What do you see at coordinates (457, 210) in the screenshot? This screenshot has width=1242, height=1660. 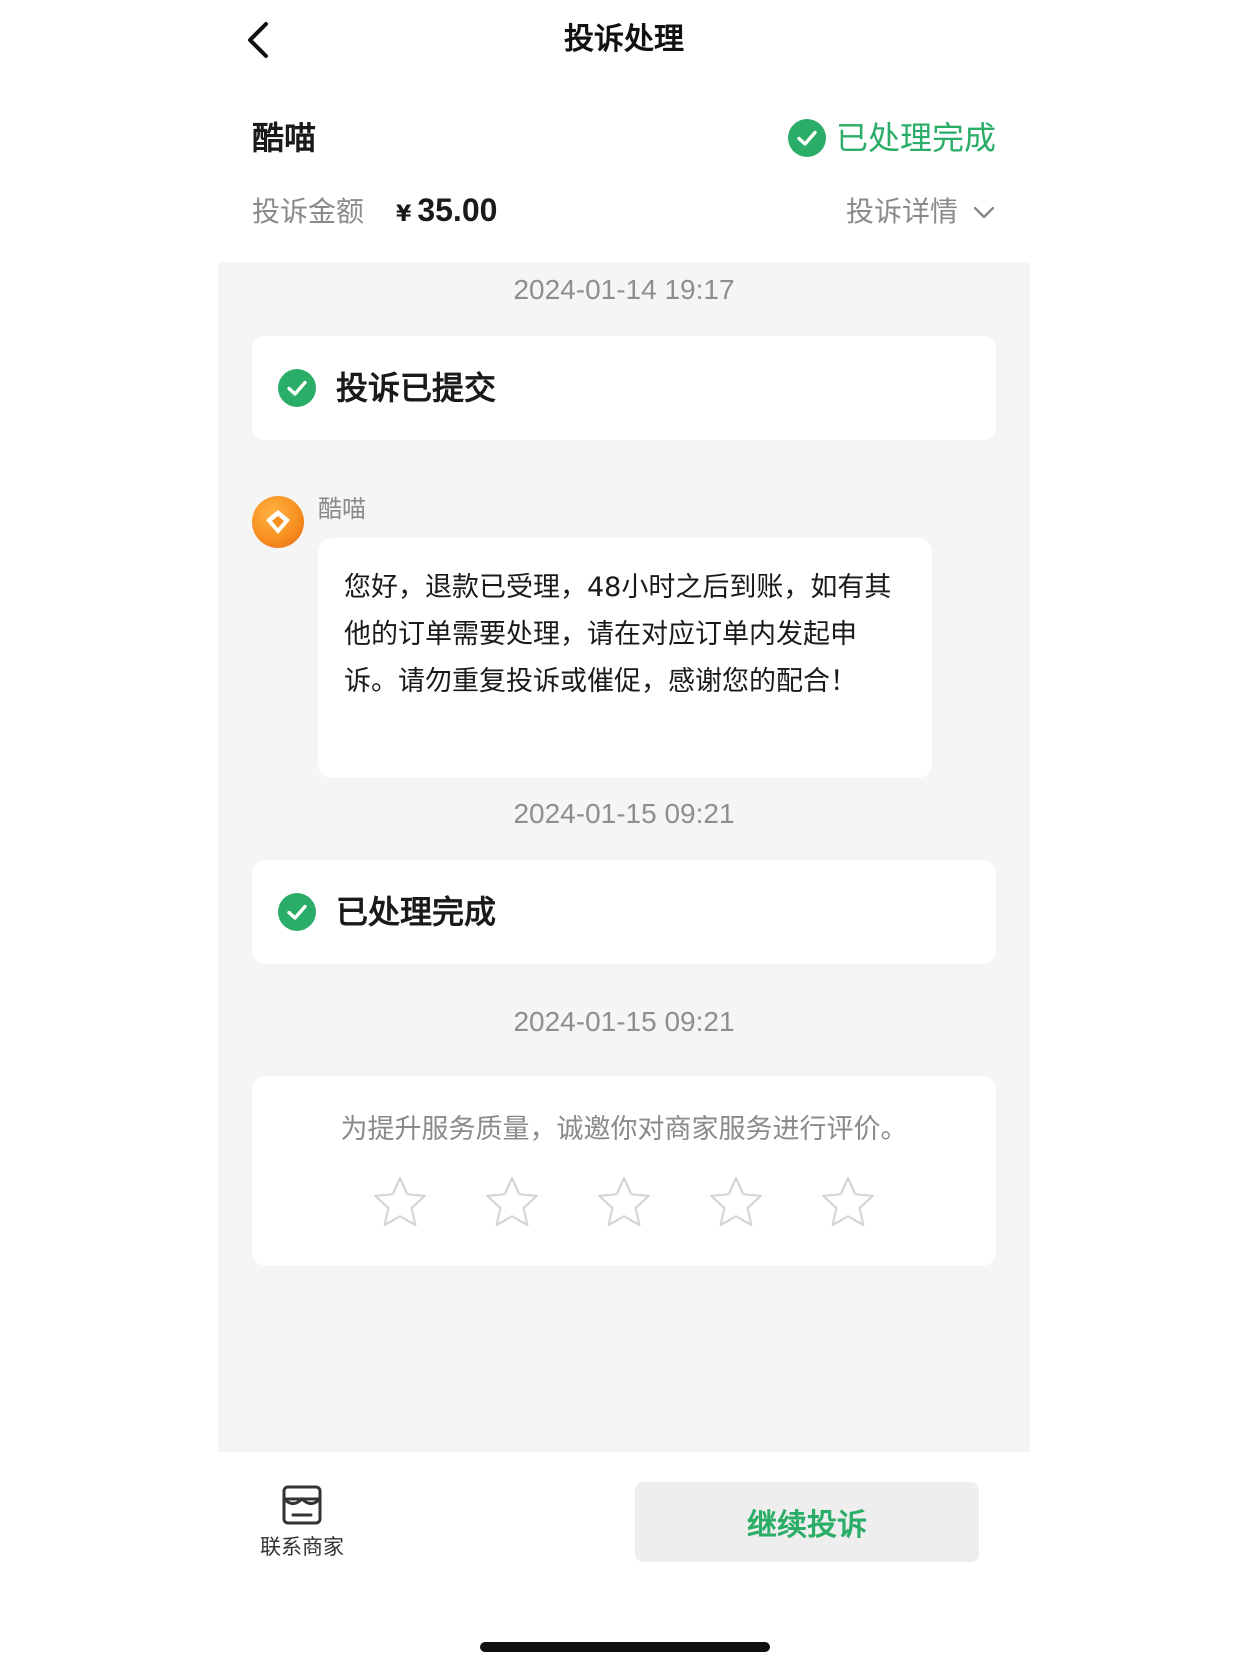 I see `amount-value: 35.00` at bounding box center [457, 210].